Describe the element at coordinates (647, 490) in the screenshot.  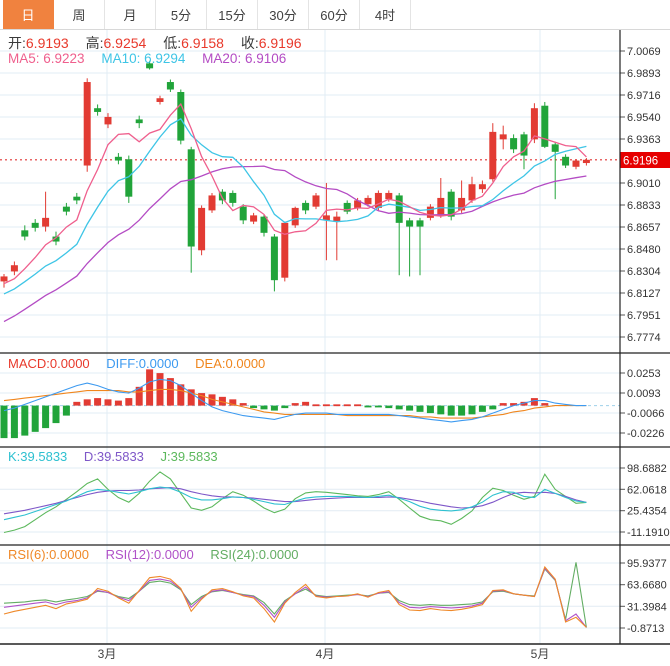
I see `svg-text: 62.0618` at that location.